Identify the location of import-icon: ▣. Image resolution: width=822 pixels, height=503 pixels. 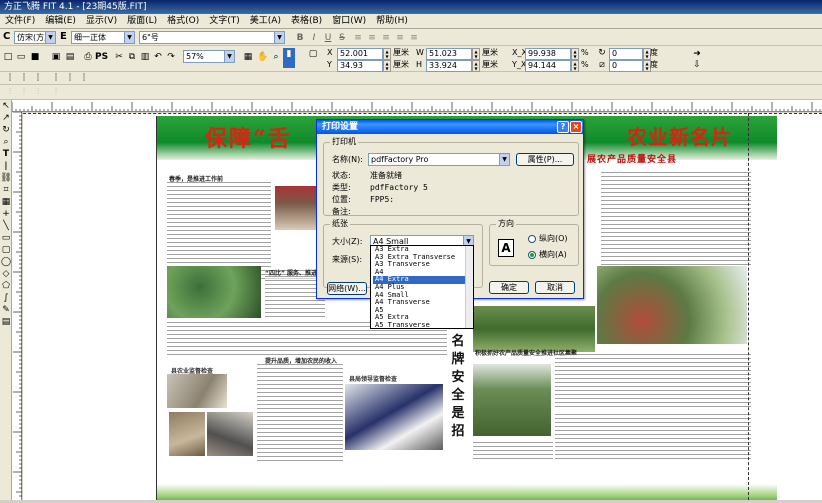
(56, 57).